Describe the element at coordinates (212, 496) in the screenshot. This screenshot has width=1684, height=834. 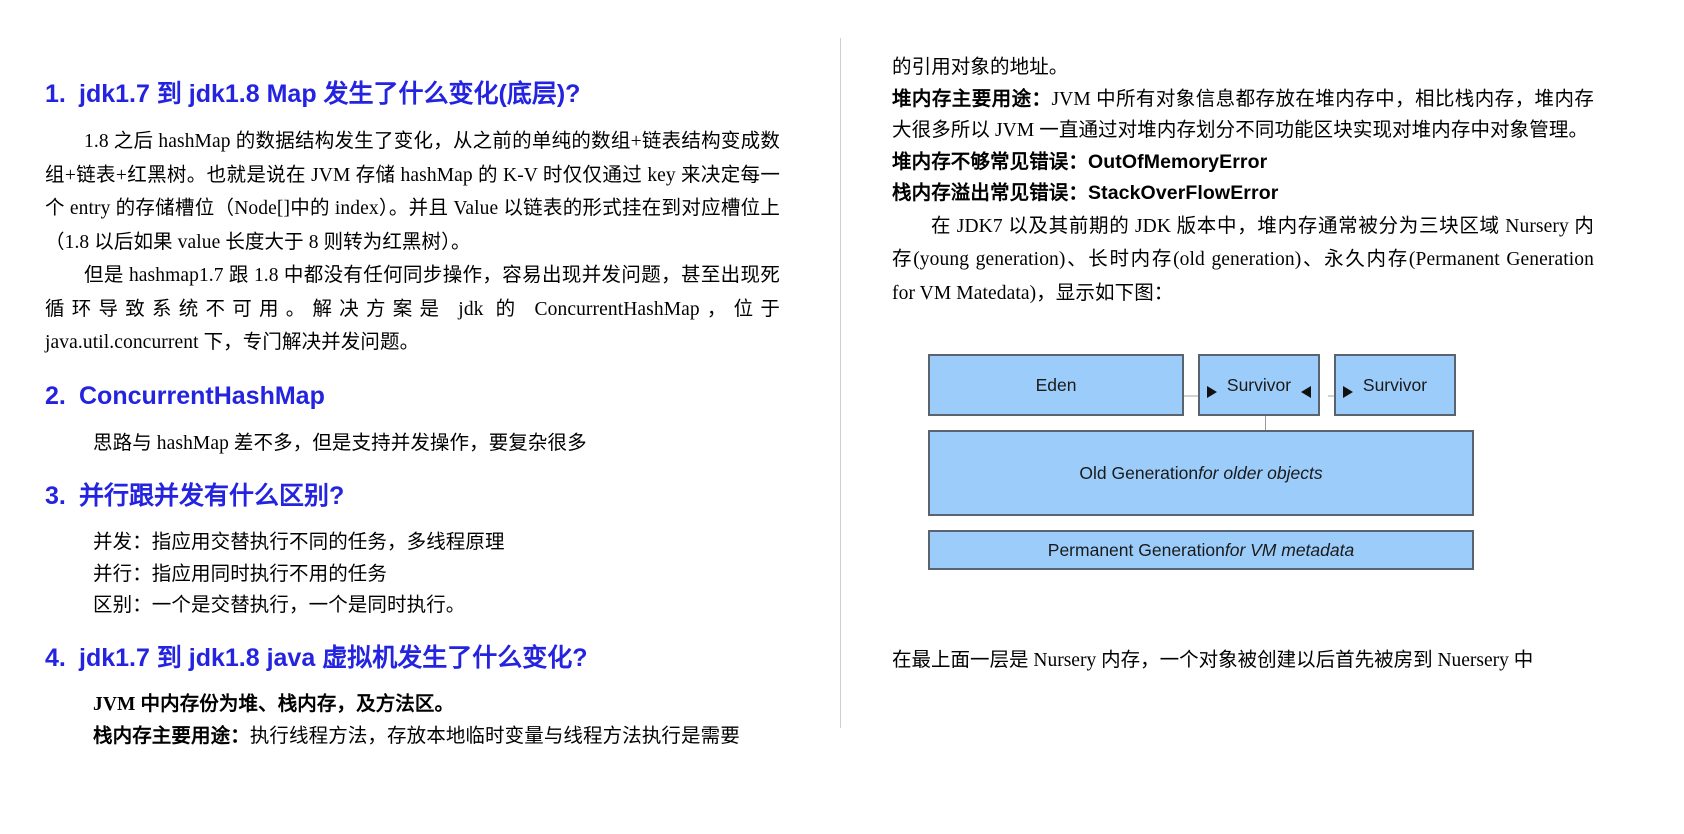
I see `section-title-3: 并行跟并发有什么区别?` at that location.